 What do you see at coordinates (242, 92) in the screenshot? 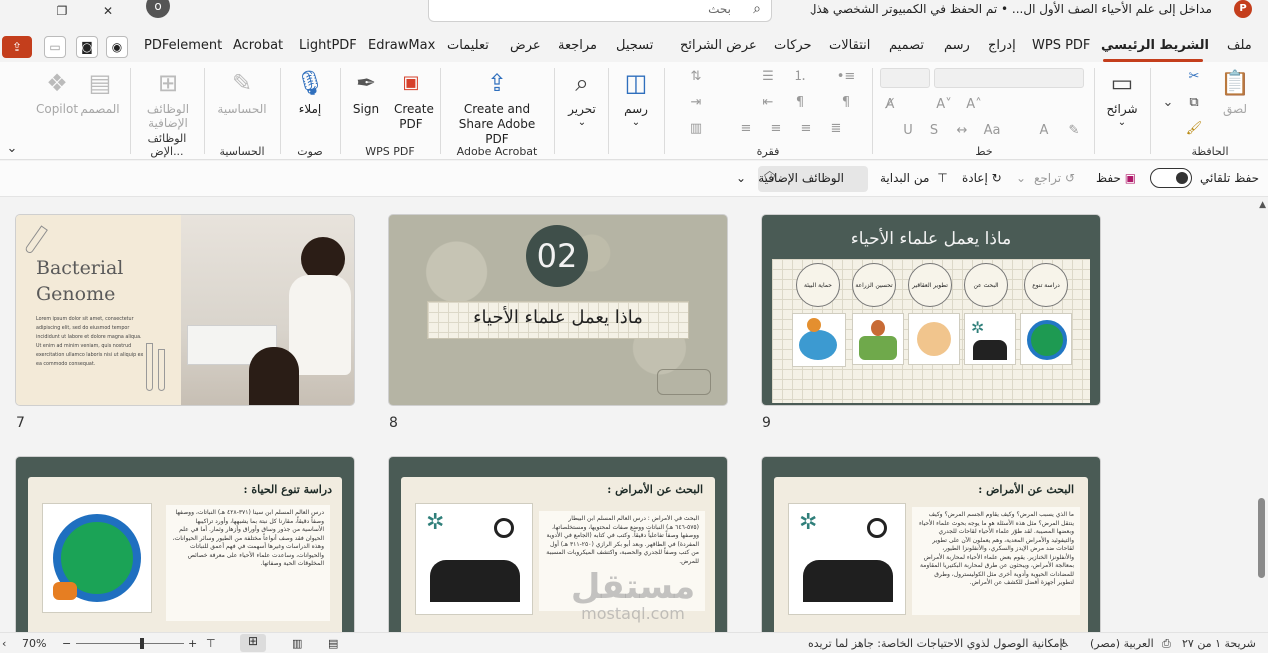
I see `sensitivity-button: ✎ الحساسية` at bounding box center [242, 92].